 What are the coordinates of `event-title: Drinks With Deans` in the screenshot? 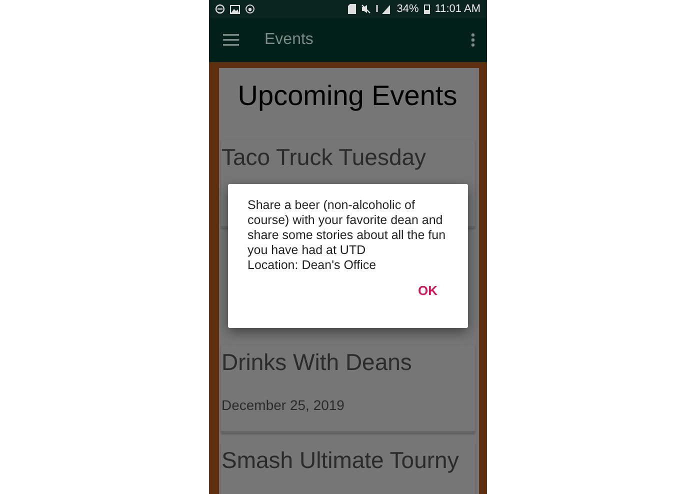 It's located at (317, 362).